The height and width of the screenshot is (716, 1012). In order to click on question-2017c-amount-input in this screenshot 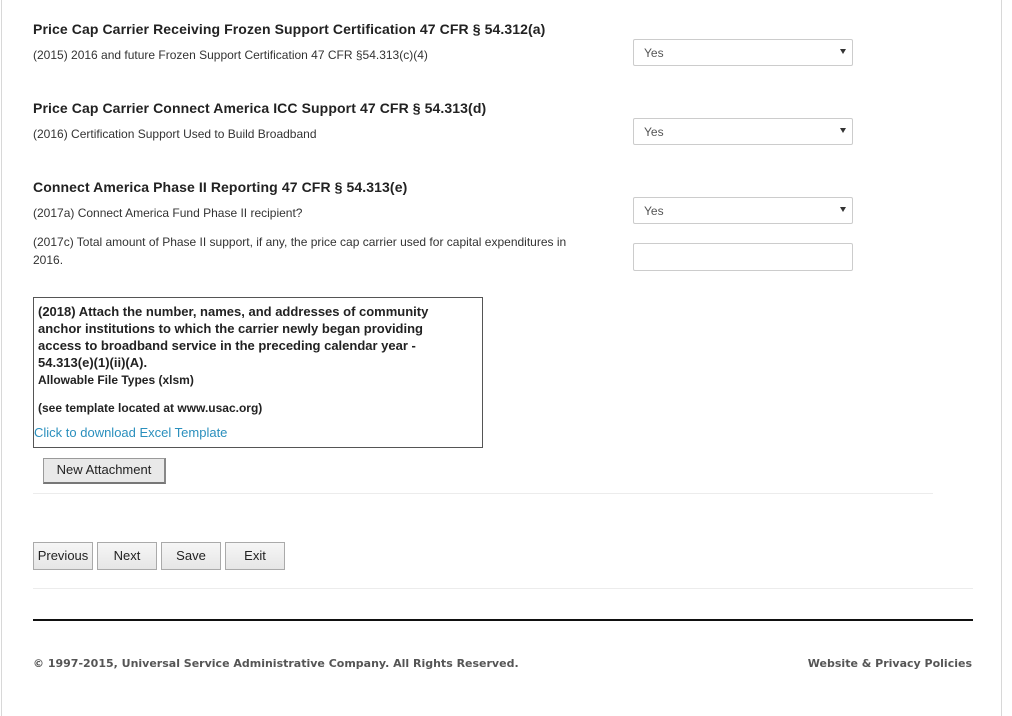, I will do `click(743, 257)`.